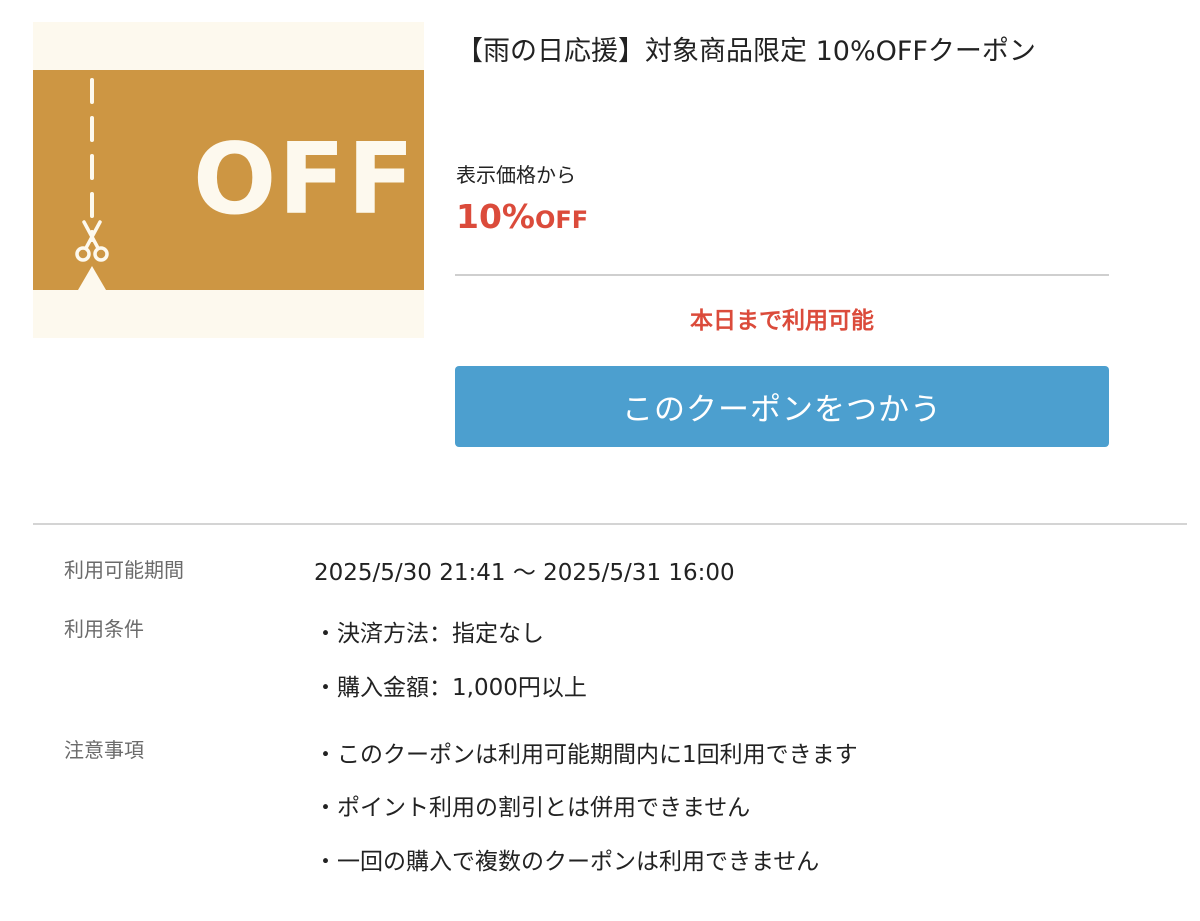  Describe the element at coordinates (782, 321) in the screenshot. I see `availability-notice: 本日まで利用可能` at that location.